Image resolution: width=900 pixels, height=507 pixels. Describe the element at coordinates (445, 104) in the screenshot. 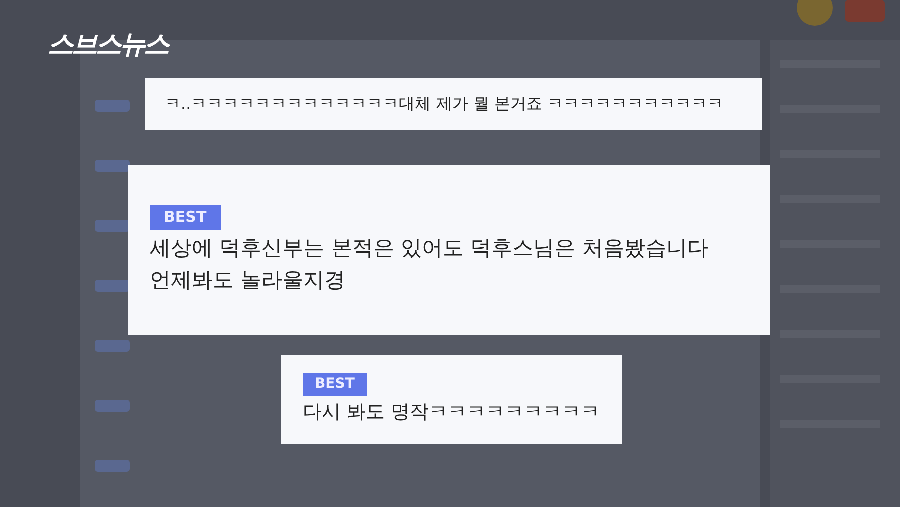

I see `comment-text: ㅋ..ㅋㅋㅋㅋㅋㅋㅋㅋㅋㅋㅋㅋㅋ대체 제가 뭘 본거죠 ㅋㅋㅋㅋㅋㅋㅋㅋㅋㅋㅋ` at that location.